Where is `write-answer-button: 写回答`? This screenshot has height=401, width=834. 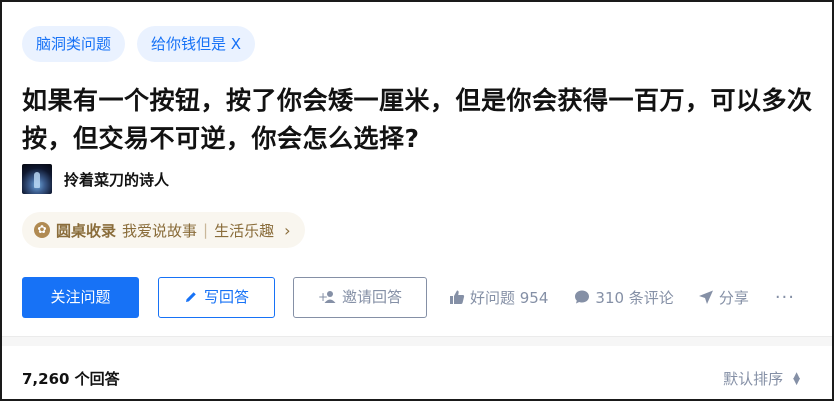 write-answer-button: 写回答 is located at coordinates (216, 297).